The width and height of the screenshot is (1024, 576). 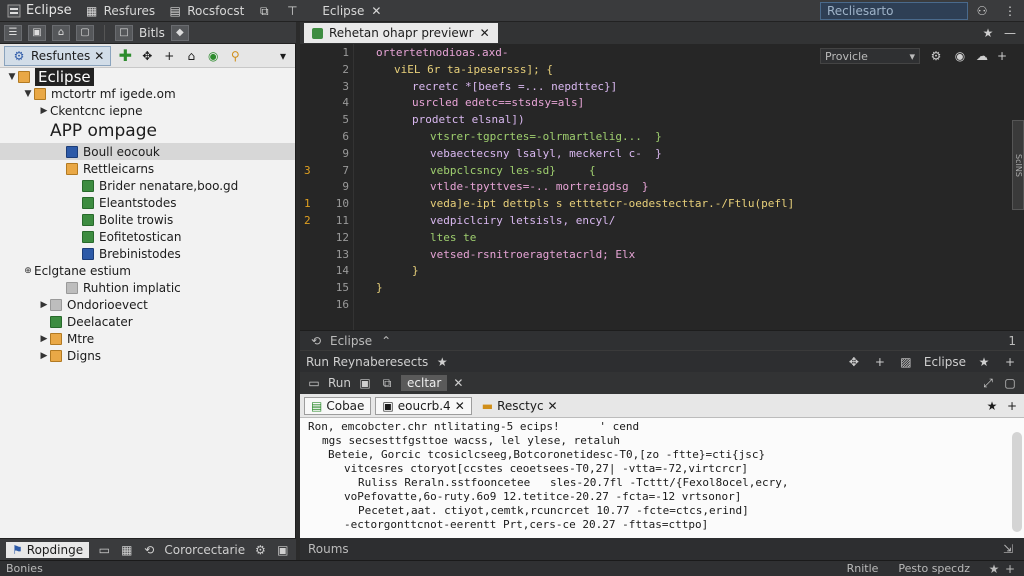 What do you see at coordinates (264, 11) in the screenshot?
I see `copy-button: ⧉` at bounding box center [264, 11].